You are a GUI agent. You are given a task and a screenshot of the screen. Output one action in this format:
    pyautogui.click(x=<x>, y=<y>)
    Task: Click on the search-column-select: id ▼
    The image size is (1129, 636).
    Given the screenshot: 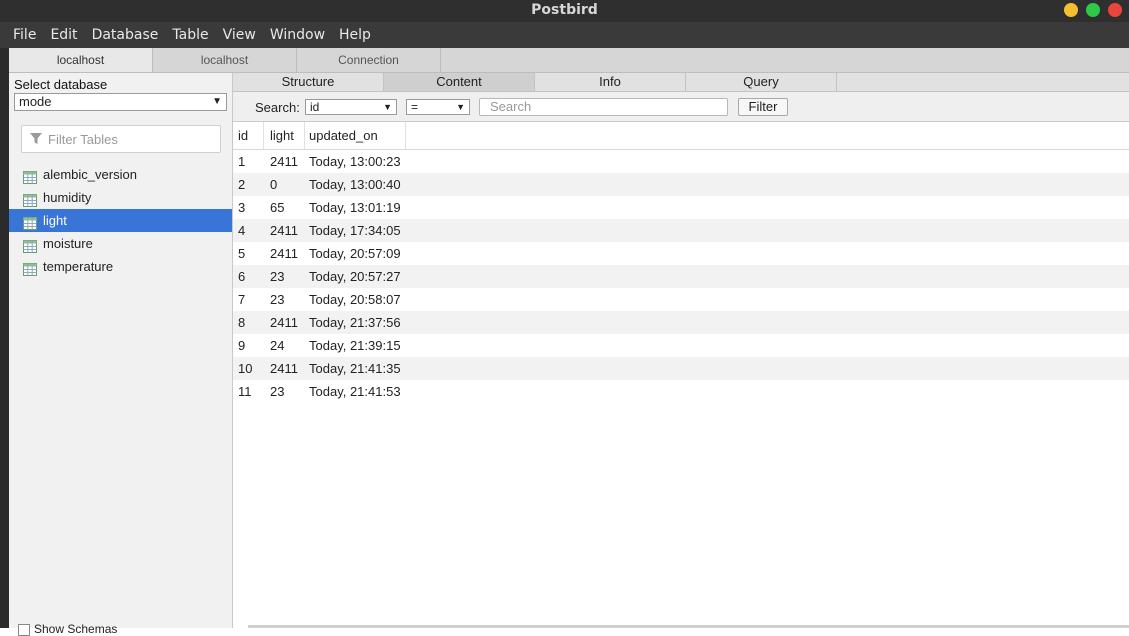 What is the action you would take?
    pyautogui.click(x=351, y=107)
    